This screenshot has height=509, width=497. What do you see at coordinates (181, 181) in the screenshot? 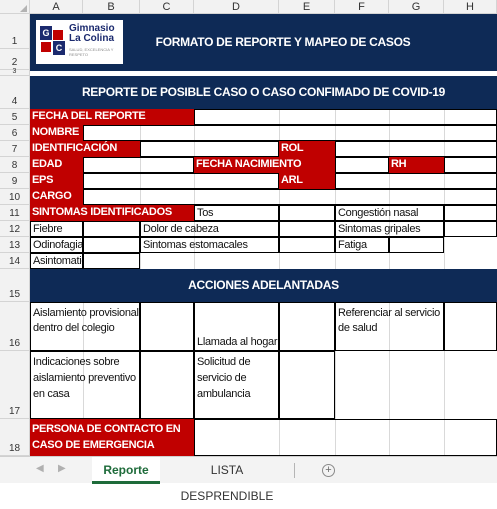
I see `input-eps` at bounding box center [181, 181].